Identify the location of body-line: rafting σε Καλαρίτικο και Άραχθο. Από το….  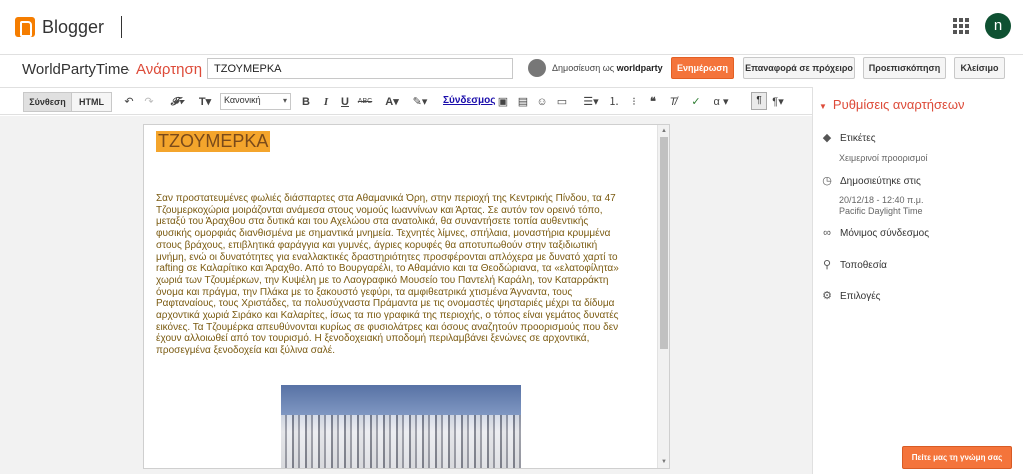
(387, 269).